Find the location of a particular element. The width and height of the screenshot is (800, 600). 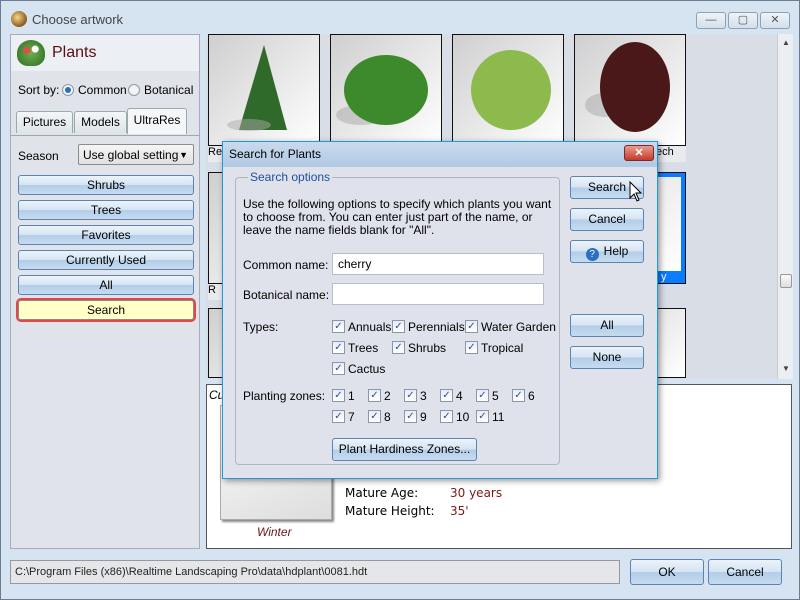

zone-7-label: 7 is located at coordinates (351, 417).